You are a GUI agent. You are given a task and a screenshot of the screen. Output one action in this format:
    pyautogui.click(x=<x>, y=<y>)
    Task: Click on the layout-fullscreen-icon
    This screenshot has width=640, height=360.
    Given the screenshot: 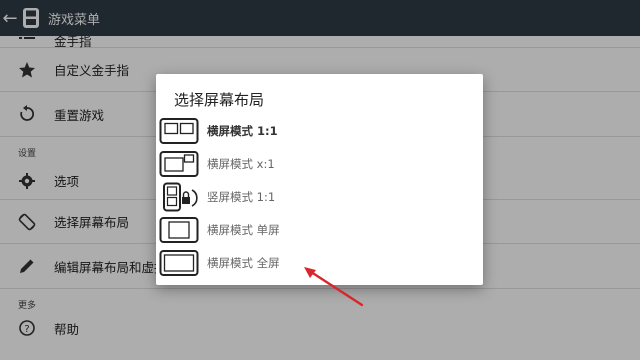 What is the action you would take?
    pyautogui.click(x=179, y=263)
    